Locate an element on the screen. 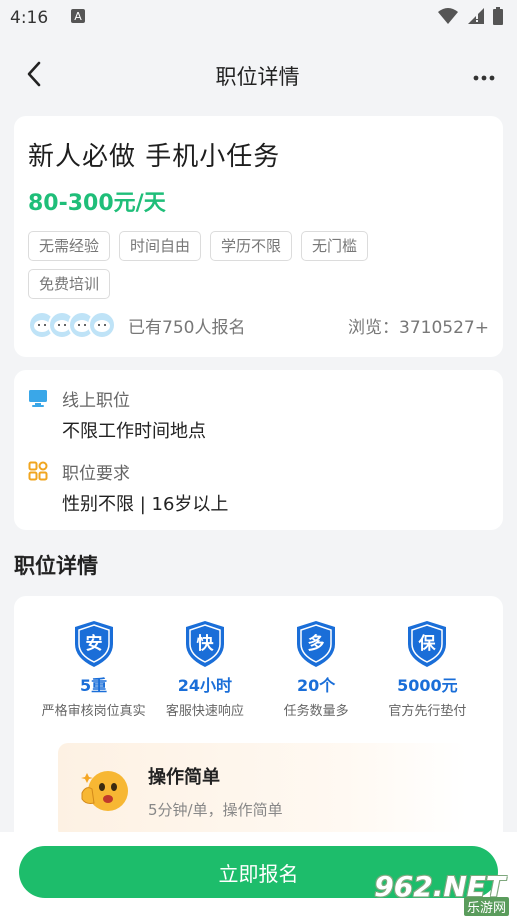 The height and width of the screenshot is (920, 517). stats-row: 已有750人报名 浏览：3710527+ is located at coordinates (258, 325).